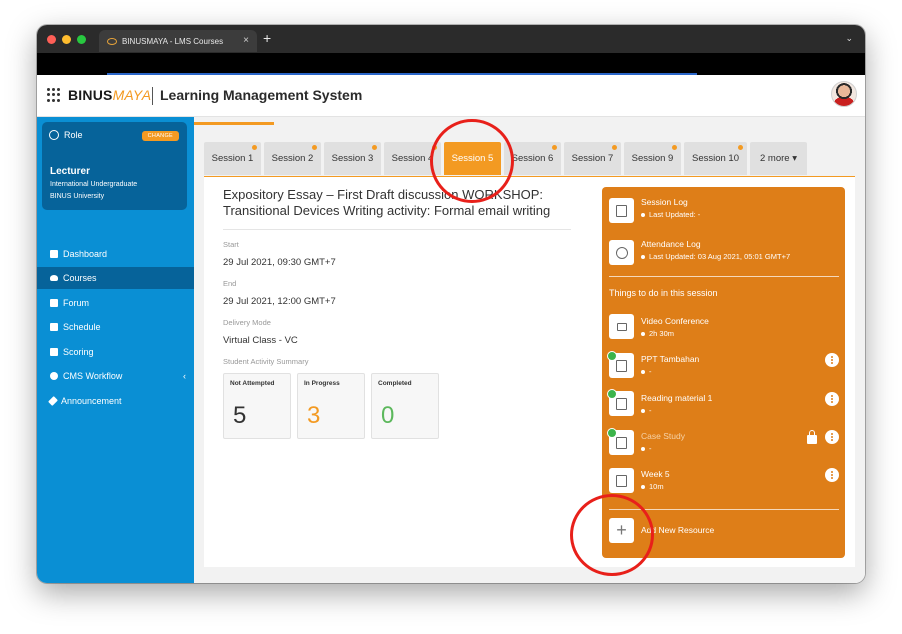 The width and height of the screenshot is (902, 634). What do you see at coordinates (652, 486) in the screenshot?
I see `resource-duration: 10m` at bounding box center [652, 486].